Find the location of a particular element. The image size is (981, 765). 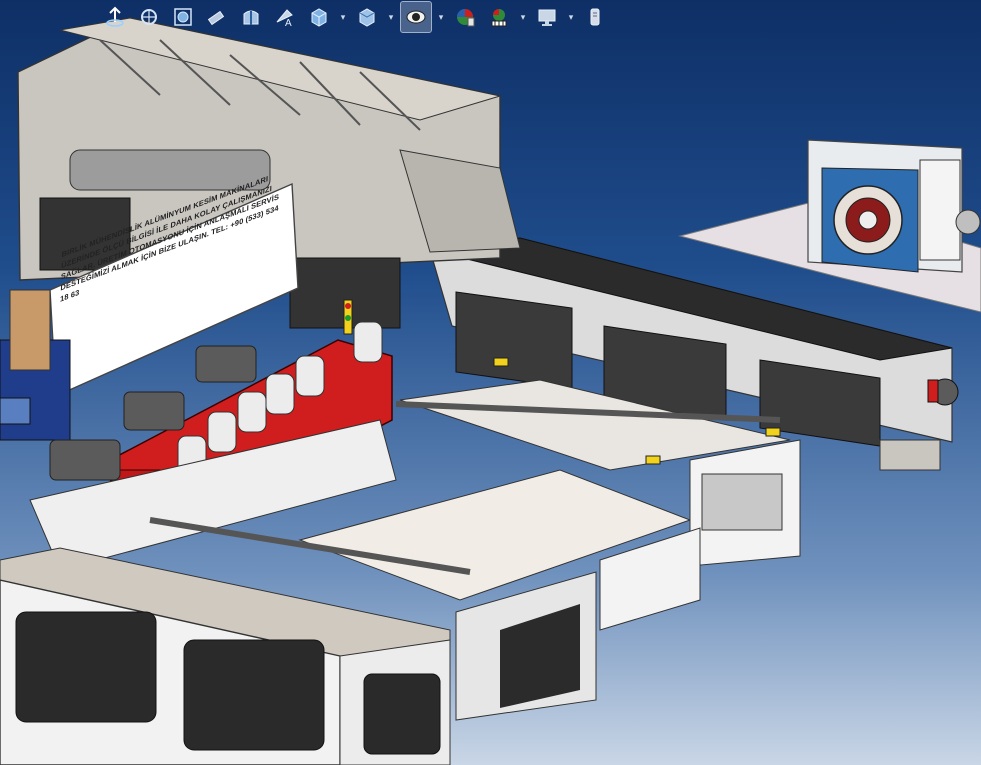

edit-appearance-button is located at coordinates (465, 17).